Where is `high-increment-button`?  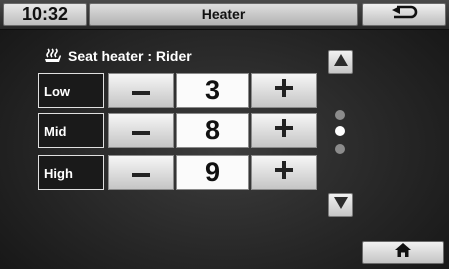
high-increment-button is located at coordinates (284, 172).